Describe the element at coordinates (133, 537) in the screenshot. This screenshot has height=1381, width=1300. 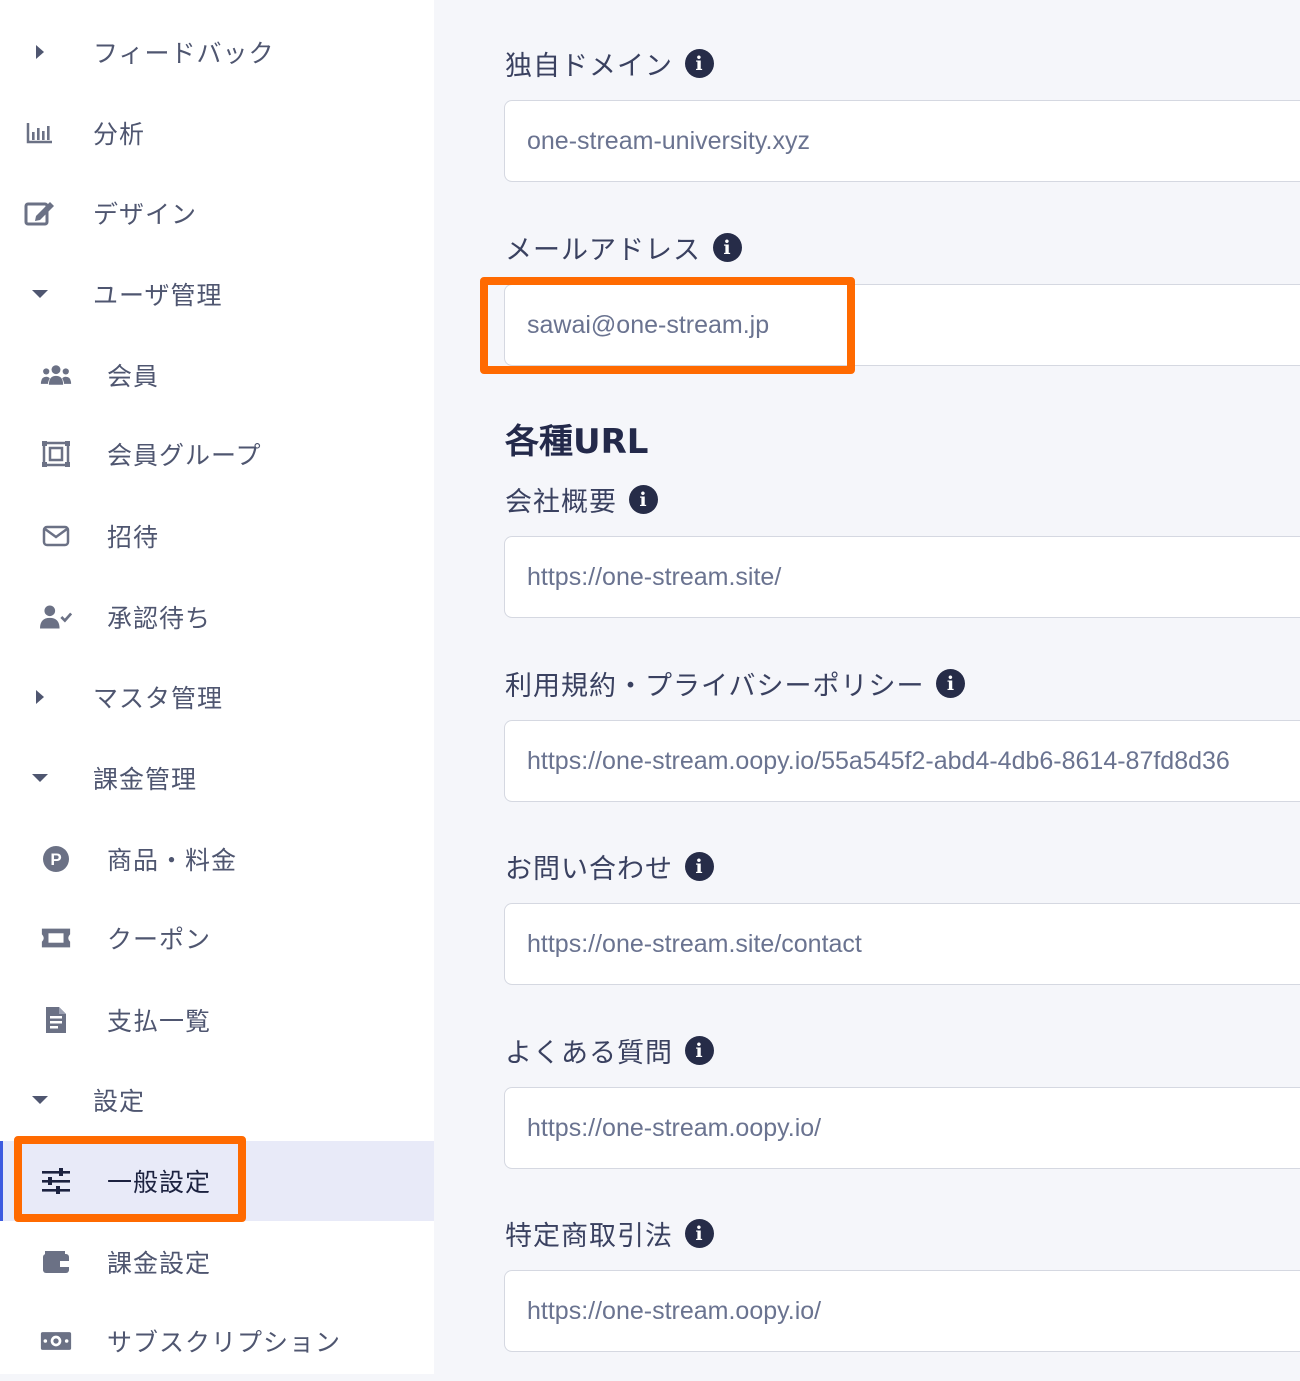
I see `sidebar-item-label: 招待` at that location.